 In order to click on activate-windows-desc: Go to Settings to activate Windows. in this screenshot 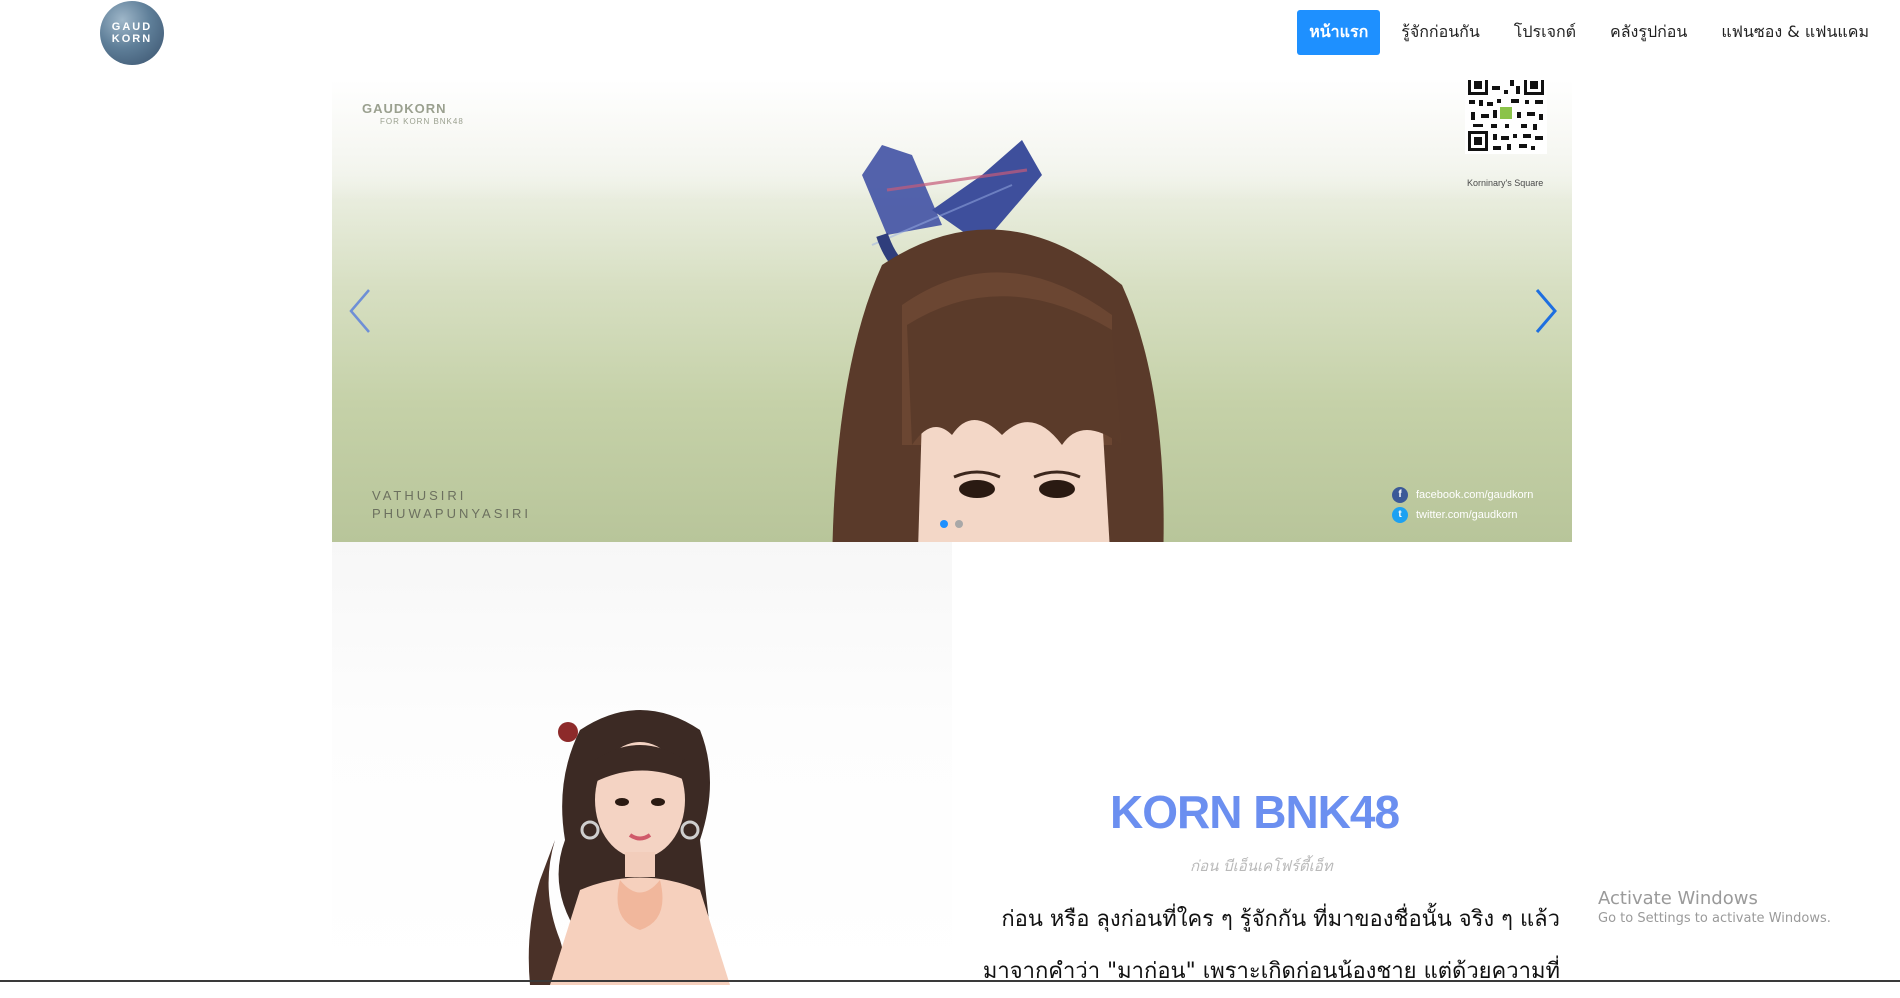, I will do `click(1714, 918)`.